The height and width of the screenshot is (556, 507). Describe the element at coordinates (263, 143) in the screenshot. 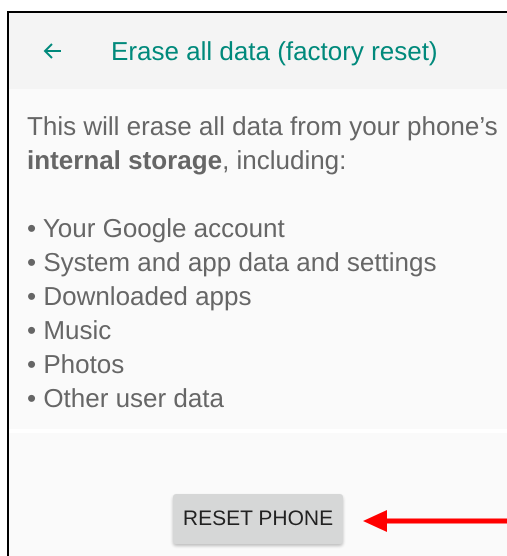

I see `description-text: This will erase all data from your phone’s internal storage, including:` at that location.